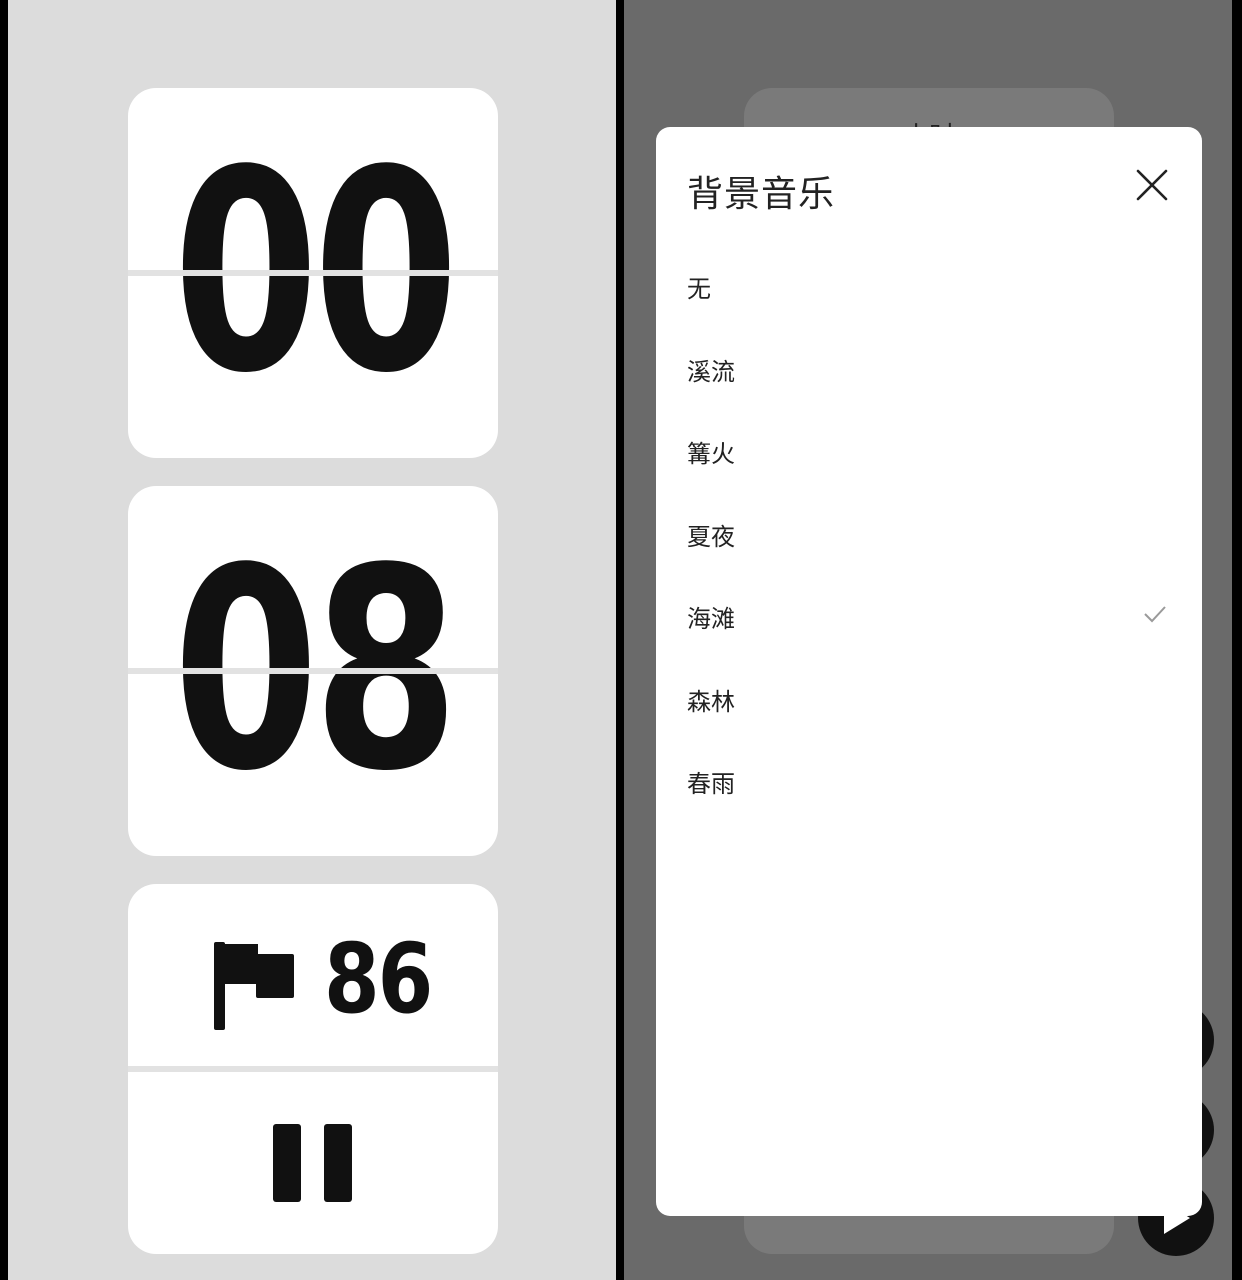 The width and height of the screenshot is (1242, 1280). Describe the element at coordinates (711, 371) in the screenshot. I see `music-option-label: 溪流` at that location.